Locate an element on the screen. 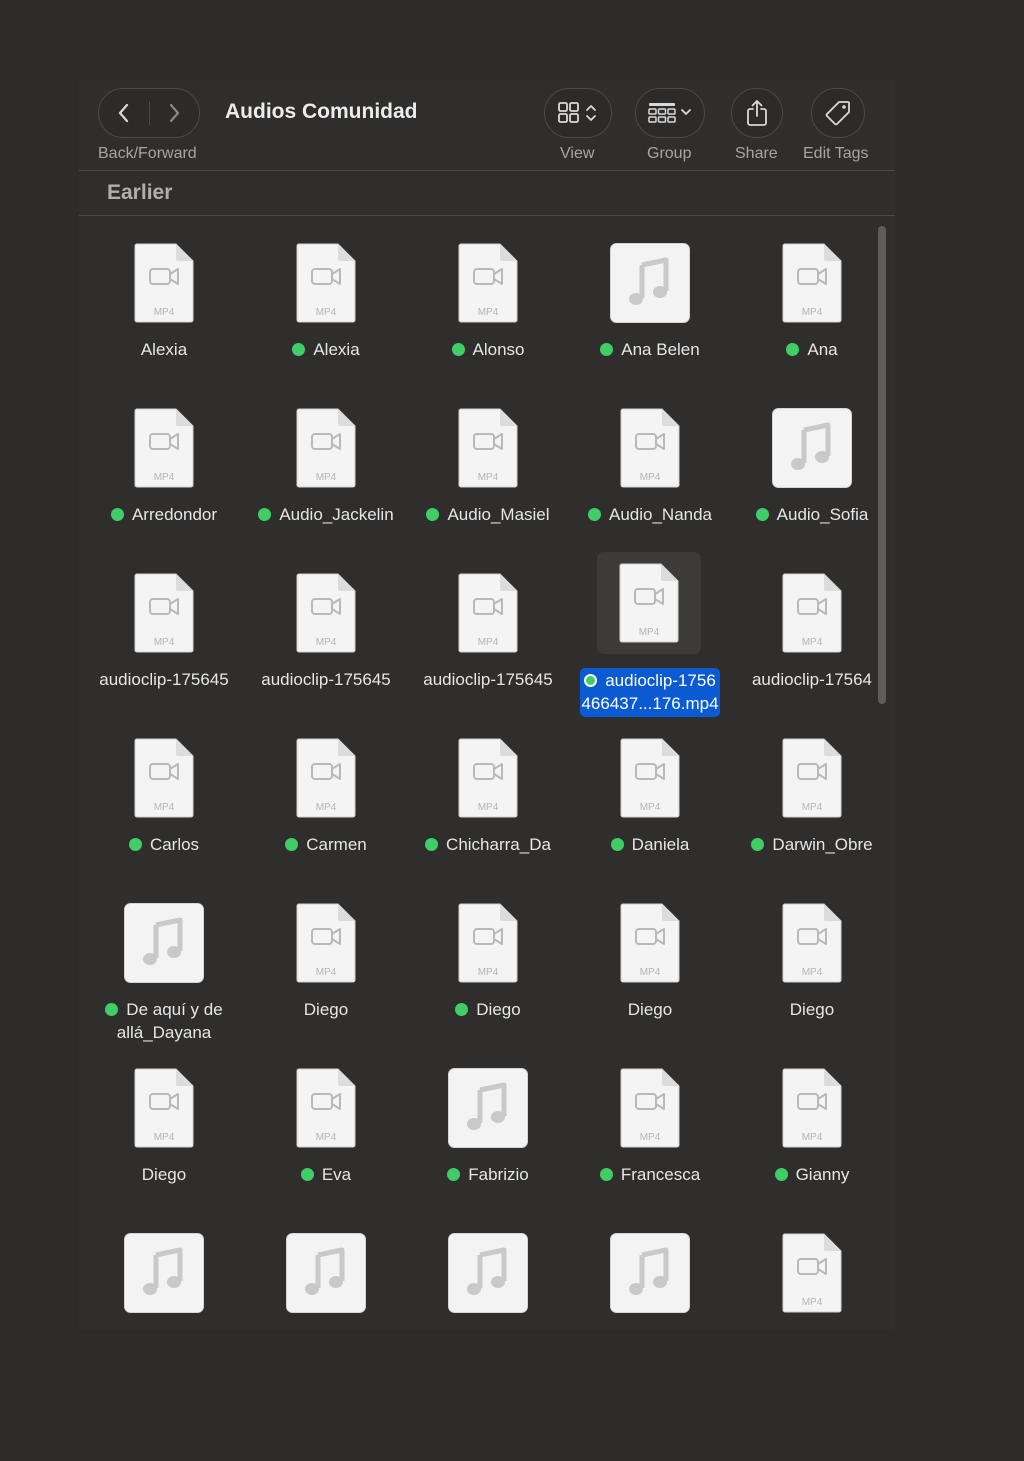 Image resolution: width=1024 pixels, height=1461 pixels. file-name-text: audioclip-1756 is located at coordinates (660, 680).